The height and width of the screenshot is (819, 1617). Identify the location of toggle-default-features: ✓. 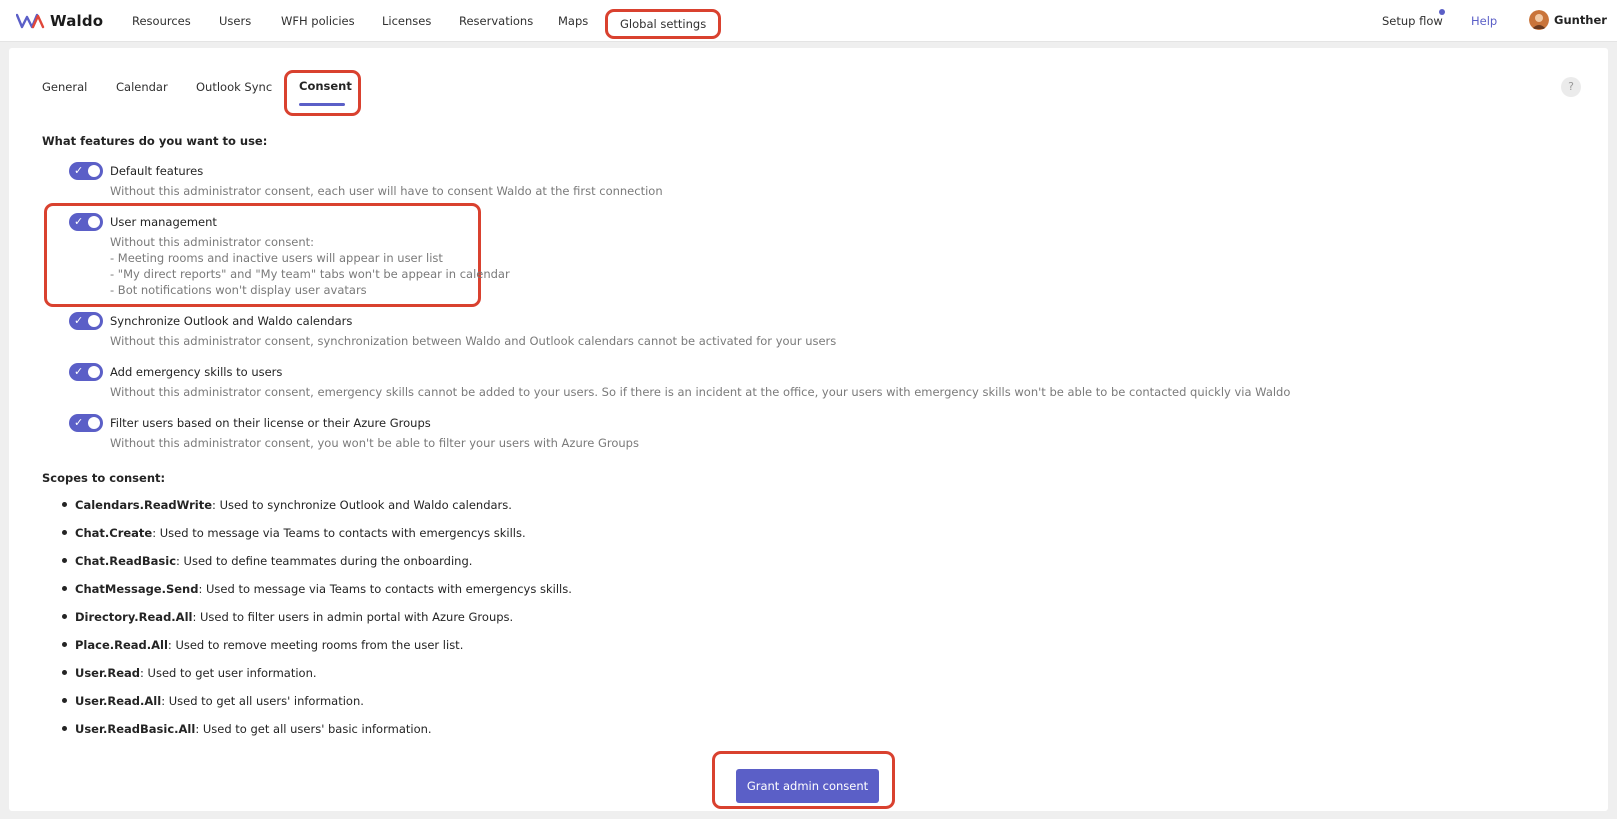
(86, 171).